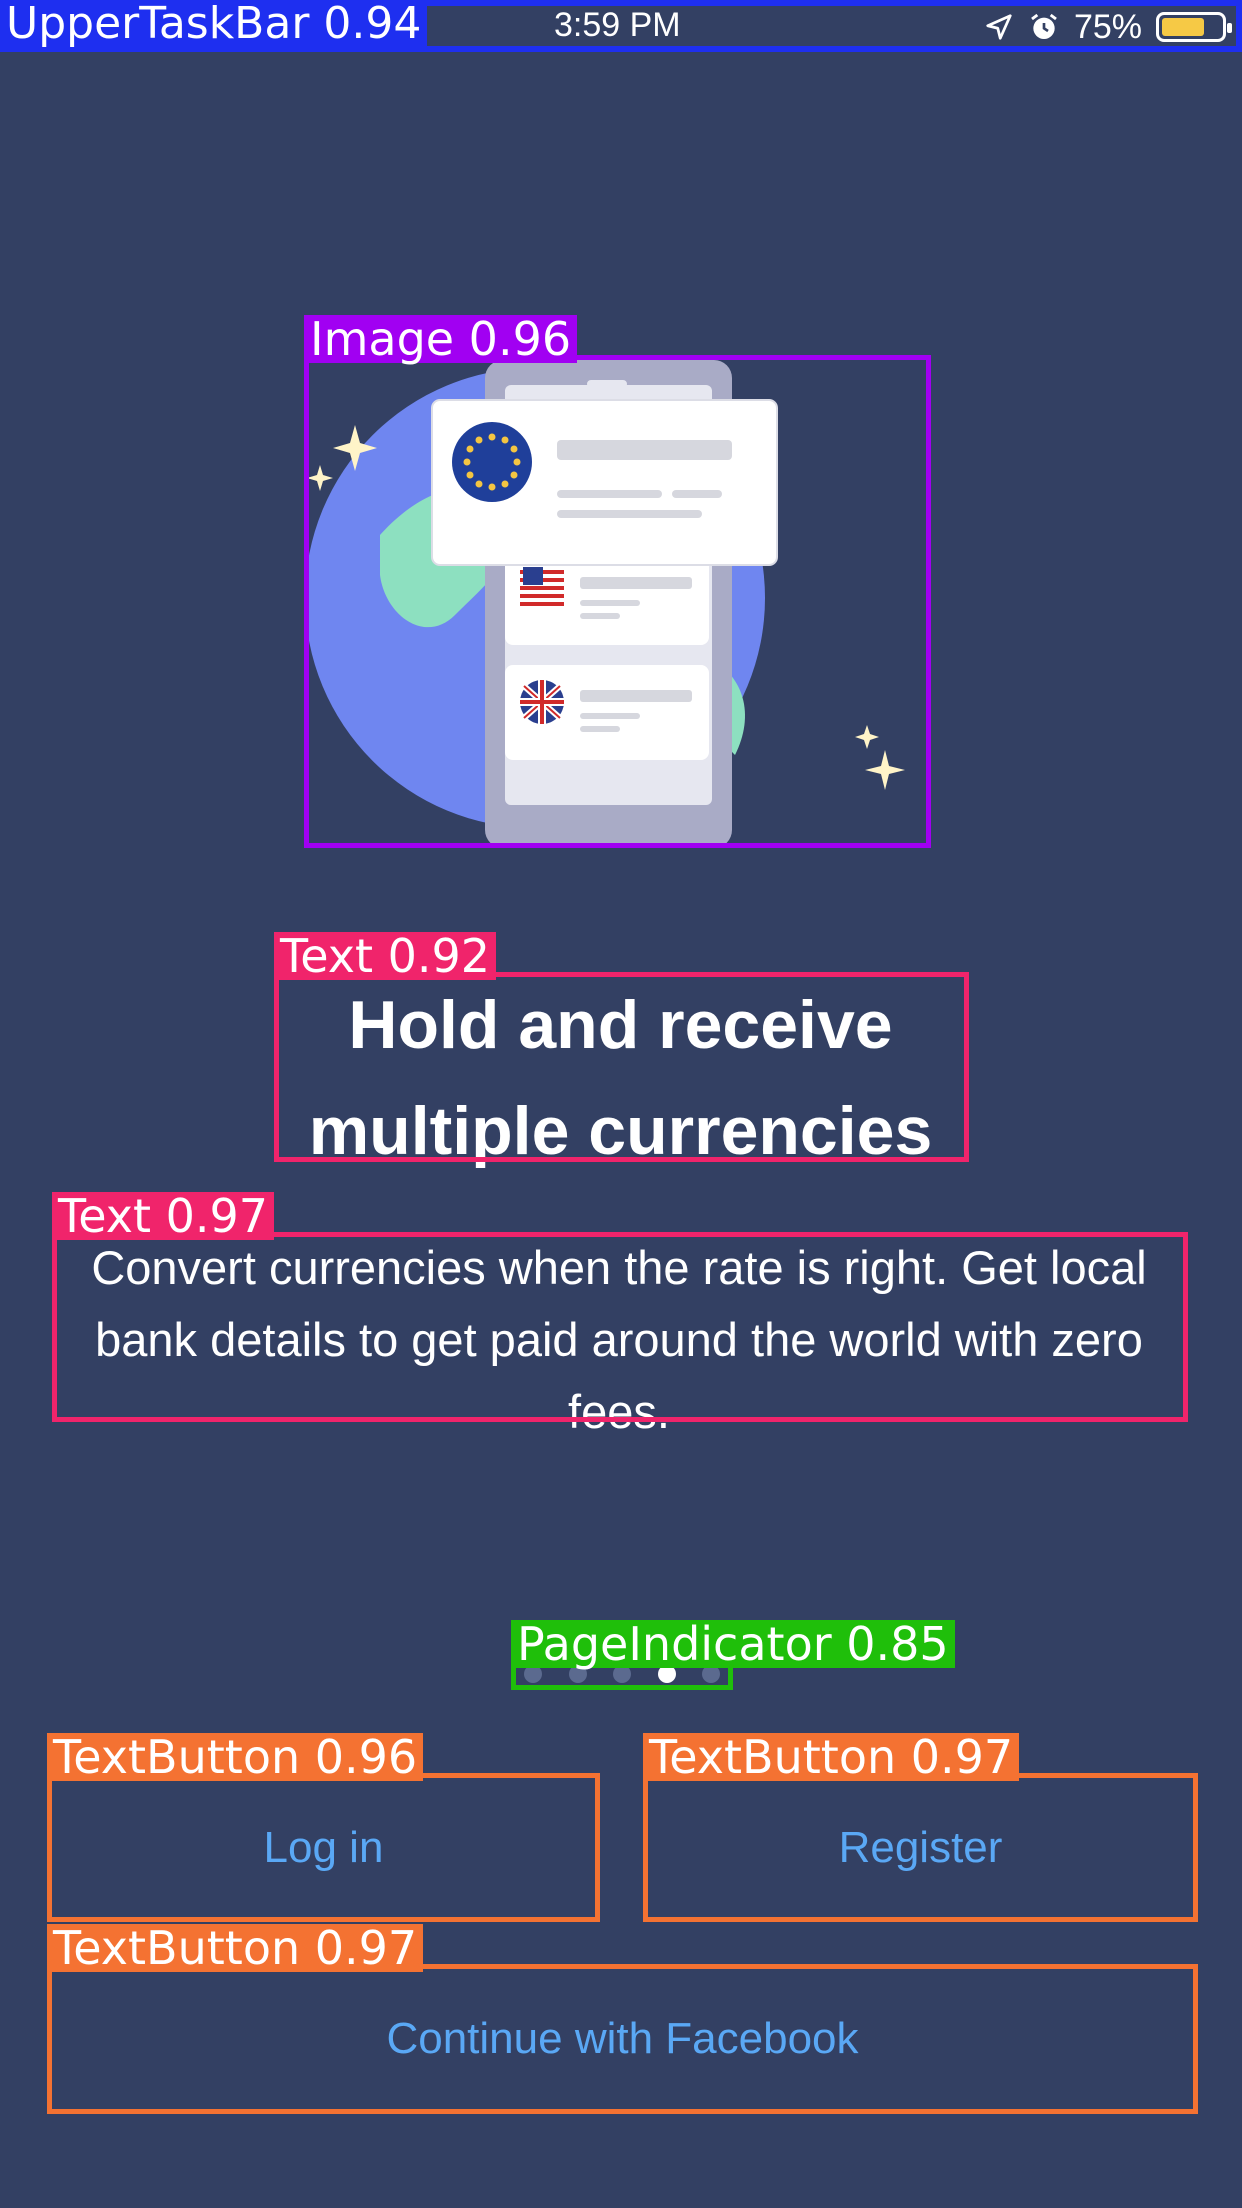 This screenshot has width=1242, height=2208. What do you see at coordinates (920, 1847) in the screenshot?
I see `register-button-box` at bounding box center [920, 1847].